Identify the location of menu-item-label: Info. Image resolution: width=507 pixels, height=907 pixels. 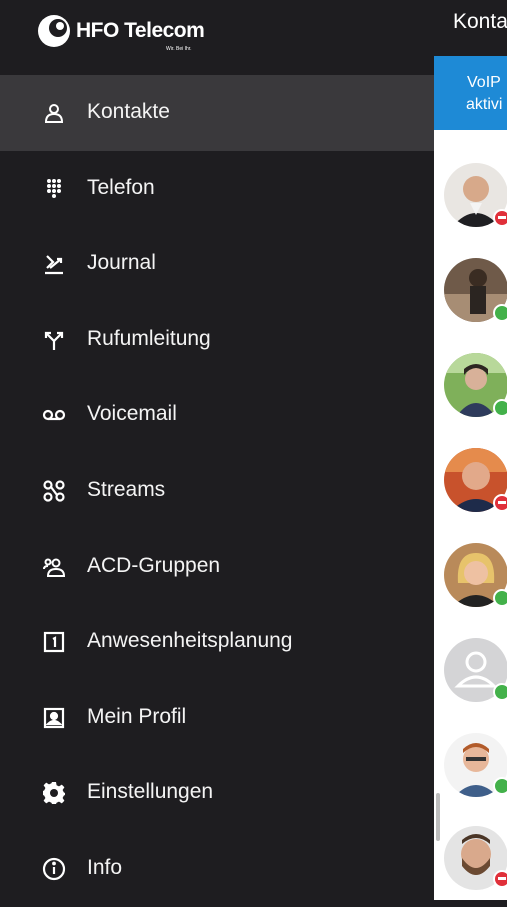
(105, 867).